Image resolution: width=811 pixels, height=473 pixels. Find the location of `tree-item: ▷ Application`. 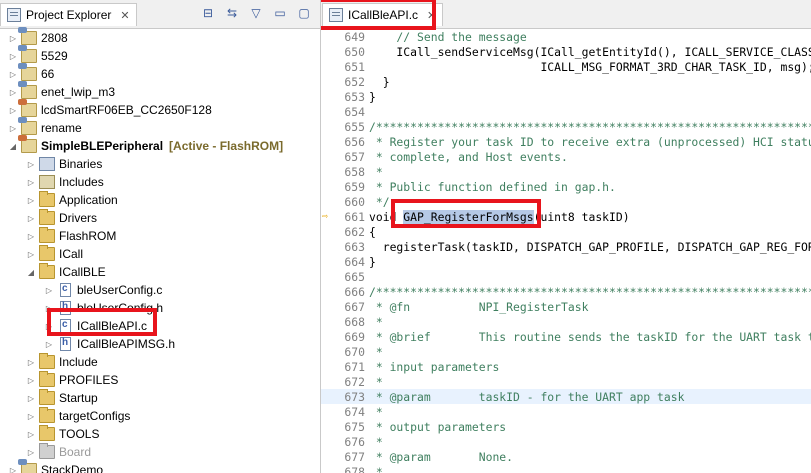

tree-item: ▷ Application is located at coordinates (160, 200).